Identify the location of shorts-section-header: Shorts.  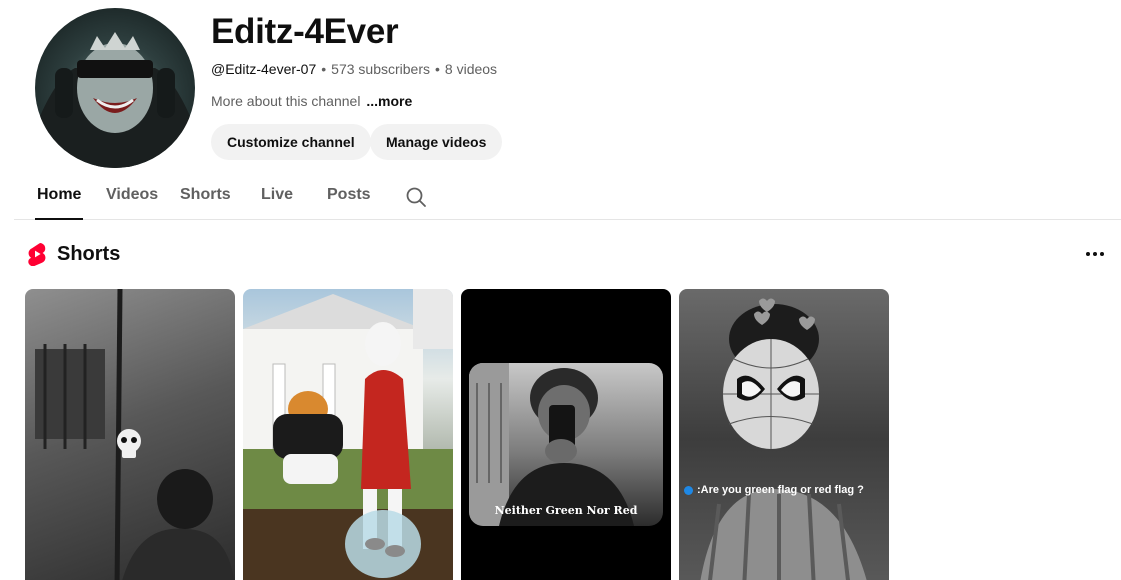
(73, 254).